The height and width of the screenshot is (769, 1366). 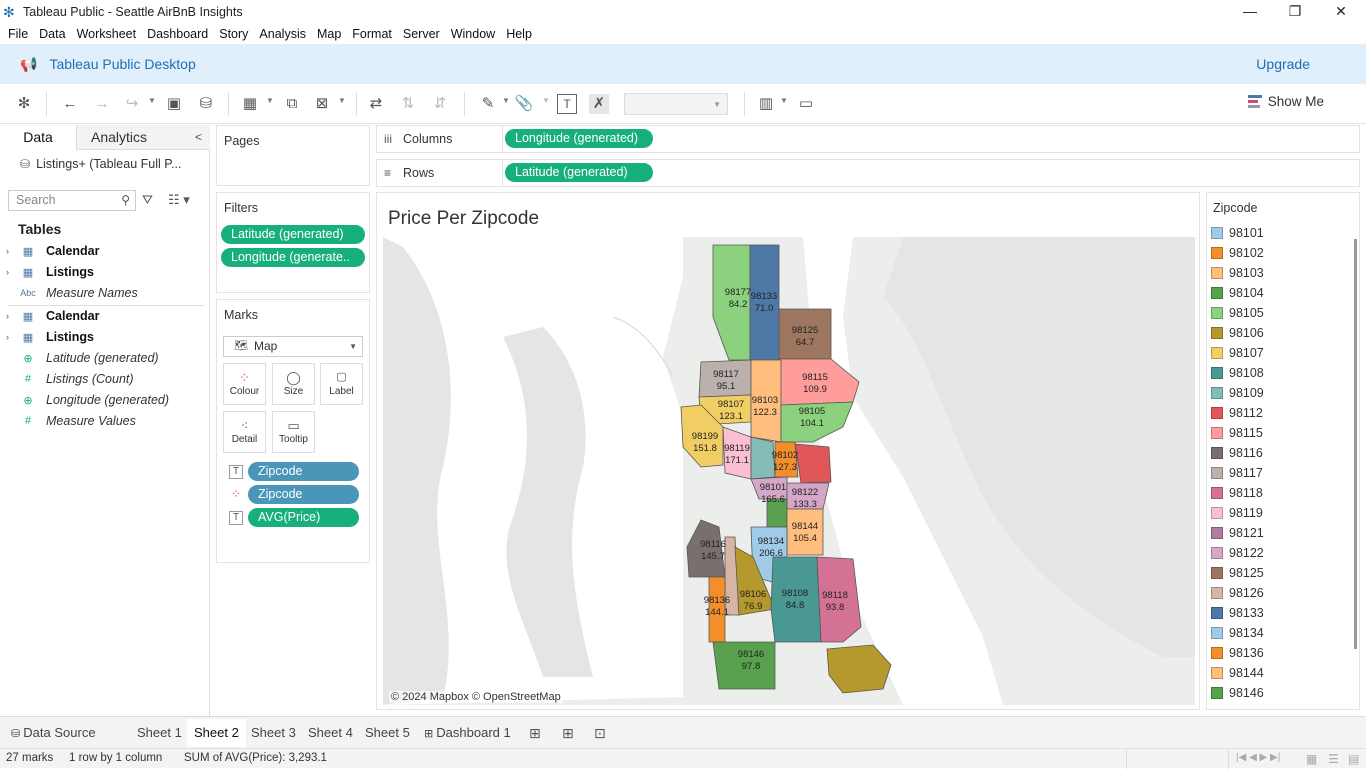 I want to click on minimize-icon: —, so click(x=1250, y=11).